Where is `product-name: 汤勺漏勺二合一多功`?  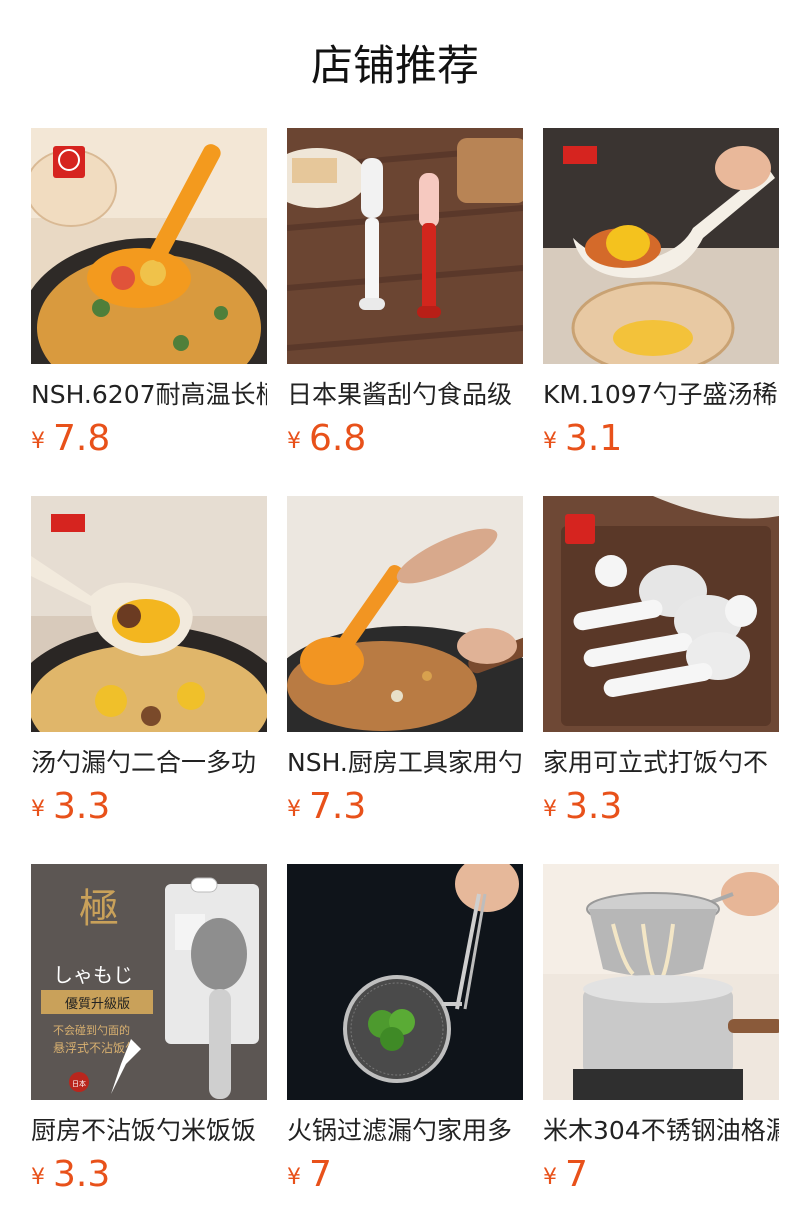 product-name: 汤勺漏勺二合一多功 is located at coordinates (149, 763).